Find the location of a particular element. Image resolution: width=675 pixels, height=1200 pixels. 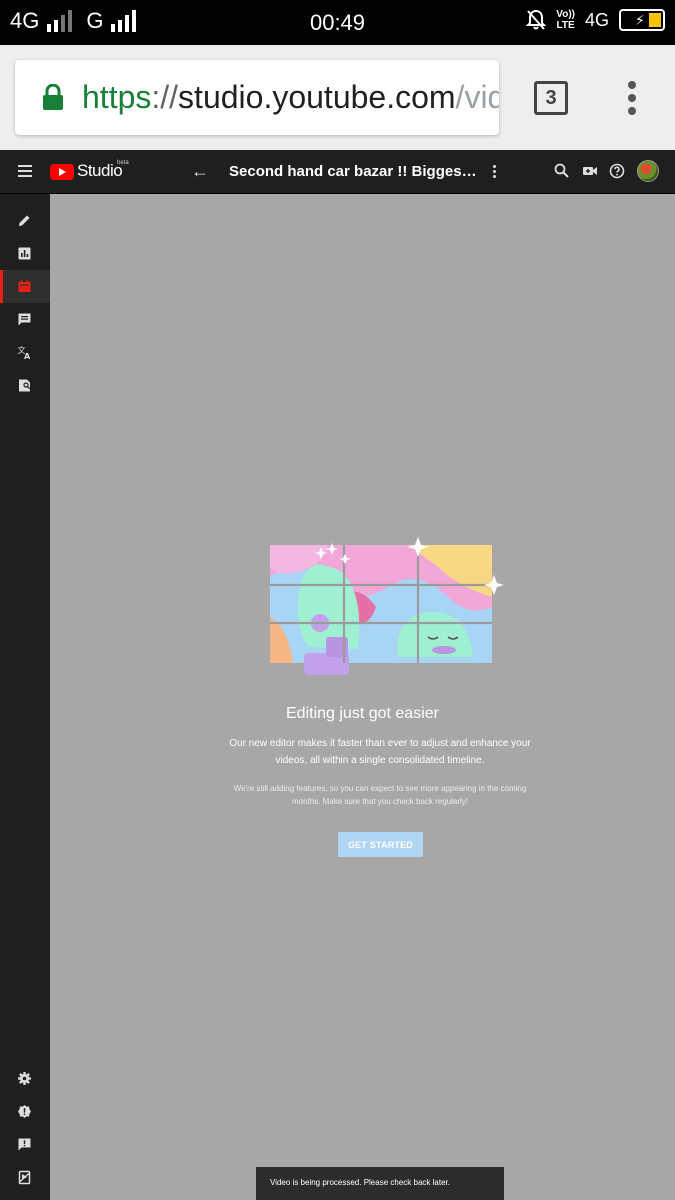

sidebar-item-analytics is located at coordinates (25, 253).